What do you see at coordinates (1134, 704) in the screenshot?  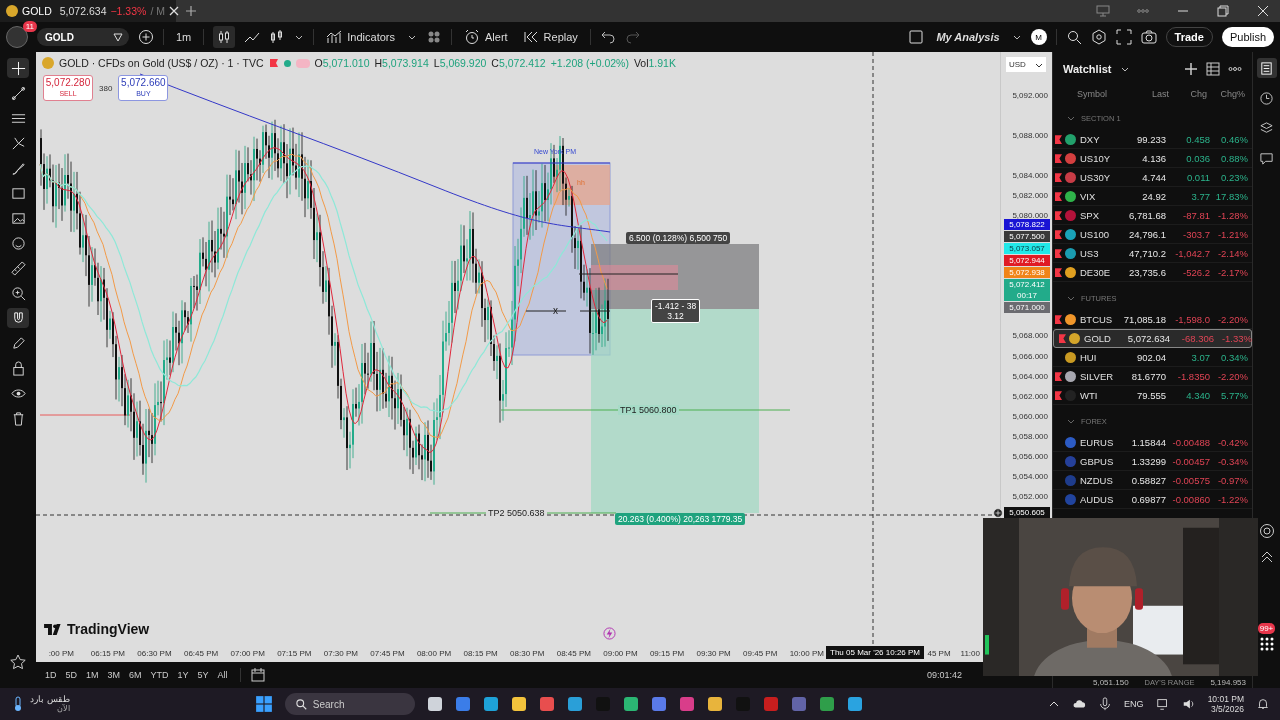 I see `language-indicator: ENG` at bounding box center [1134, 704].